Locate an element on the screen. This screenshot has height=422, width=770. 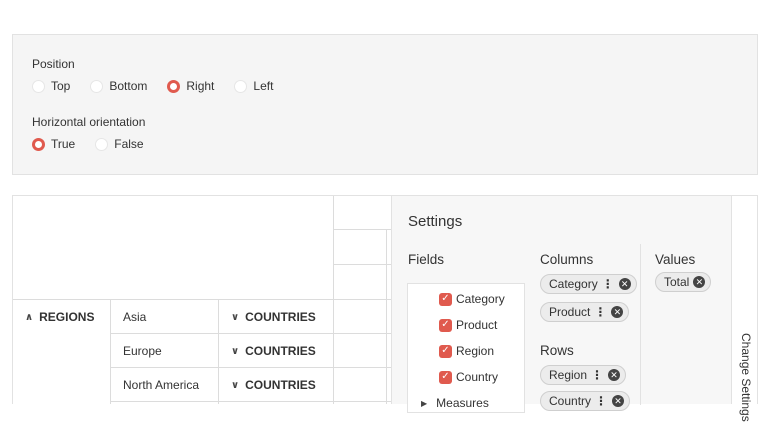
chip-product: Product ⋮ ✕ is located at coordinates (585, 312).